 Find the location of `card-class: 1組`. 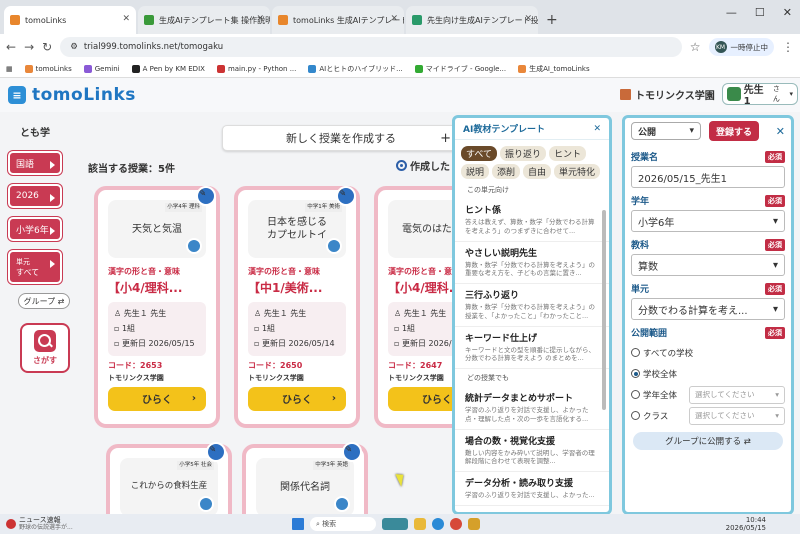

card-class: 1組 is located at coordinates (268, 329).